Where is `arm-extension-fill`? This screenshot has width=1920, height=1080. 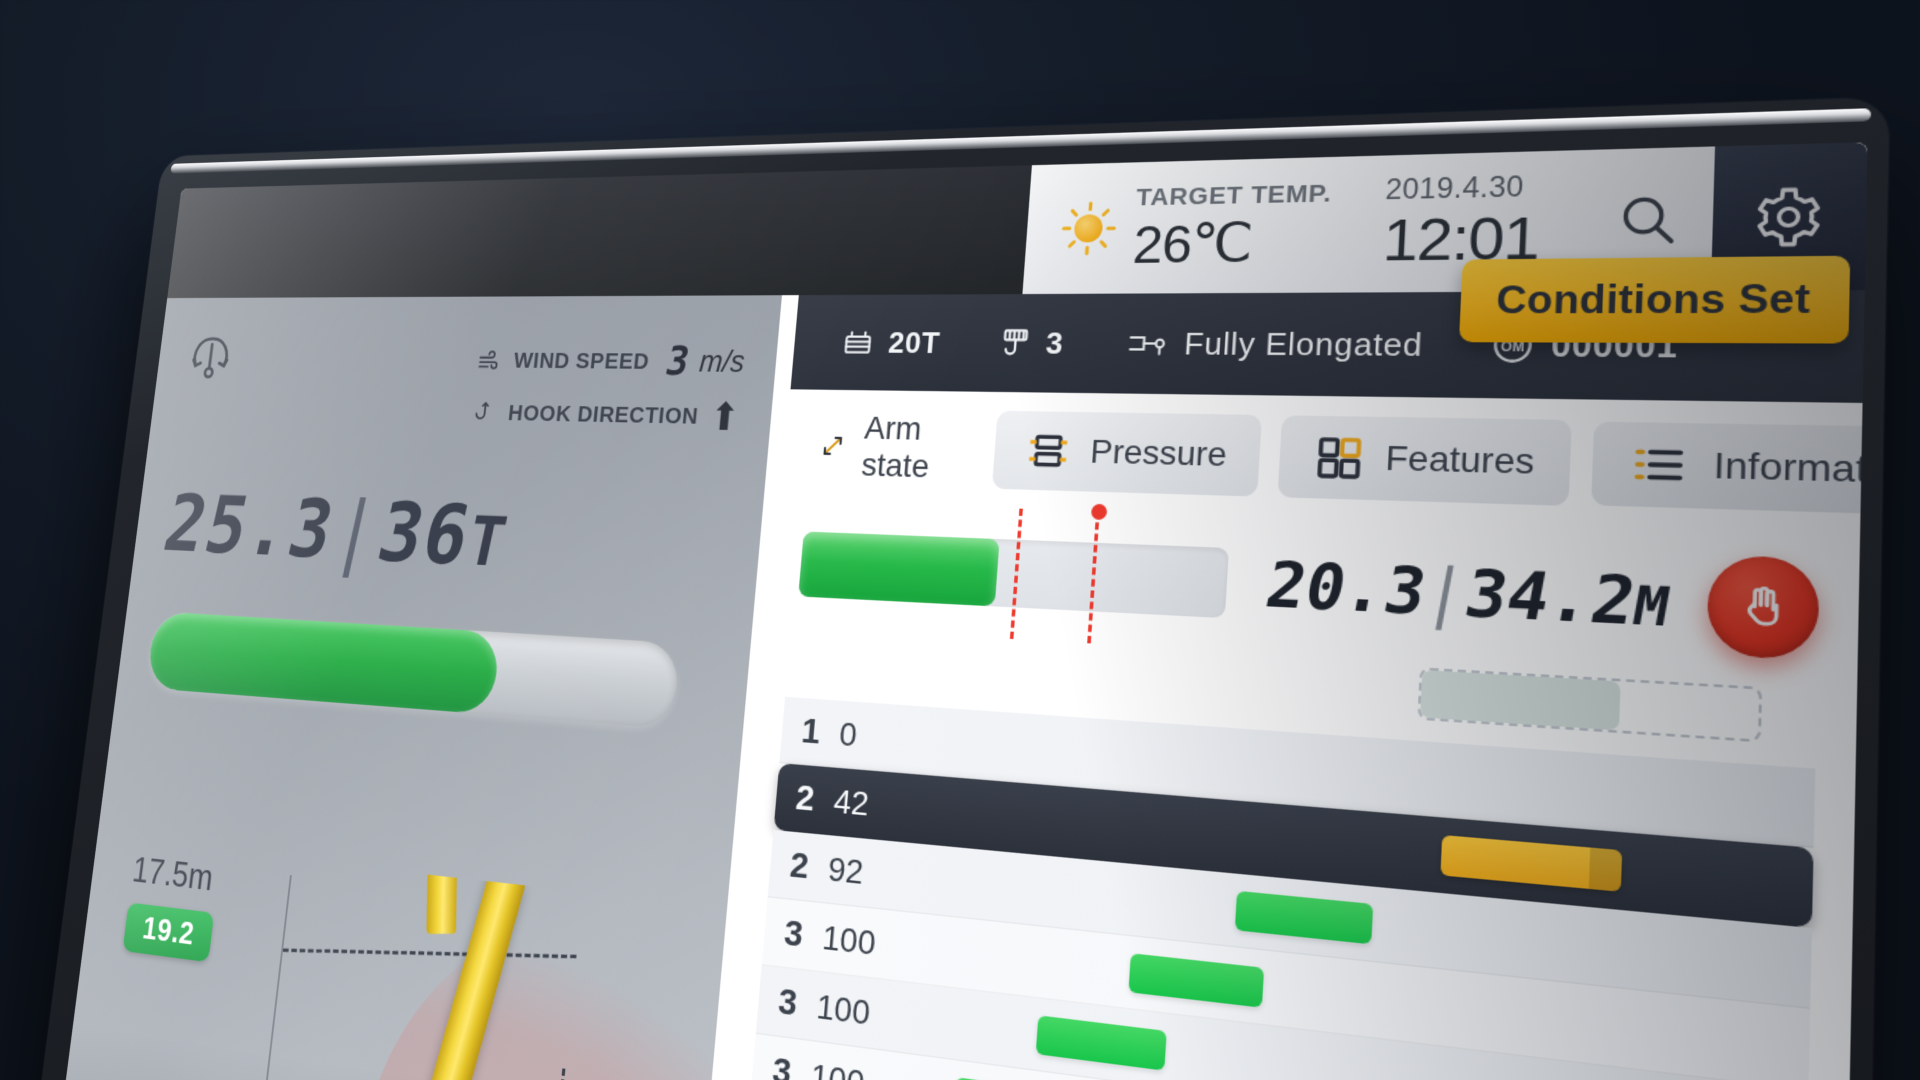 arm-extension-fill is located at coordinates (899, 569).